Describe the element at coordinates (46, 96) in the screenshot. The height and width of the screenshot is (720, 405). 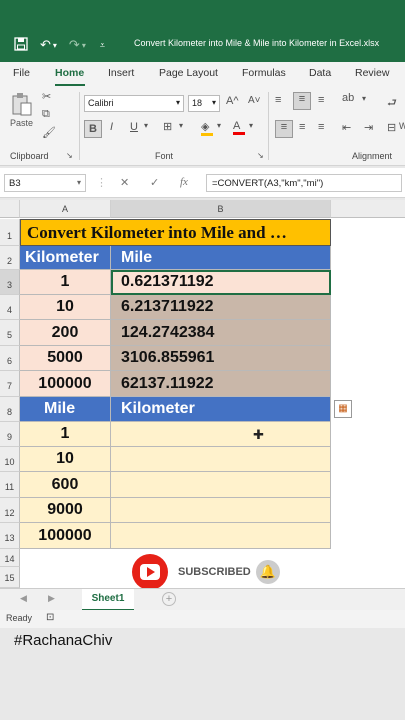
I see `cut-icon: ✂` at that location.